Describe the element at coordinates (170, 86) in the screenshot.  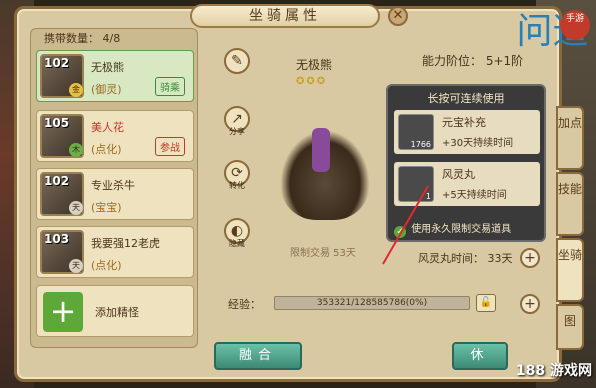
I see `riding-badge: 骑乘` at that location.